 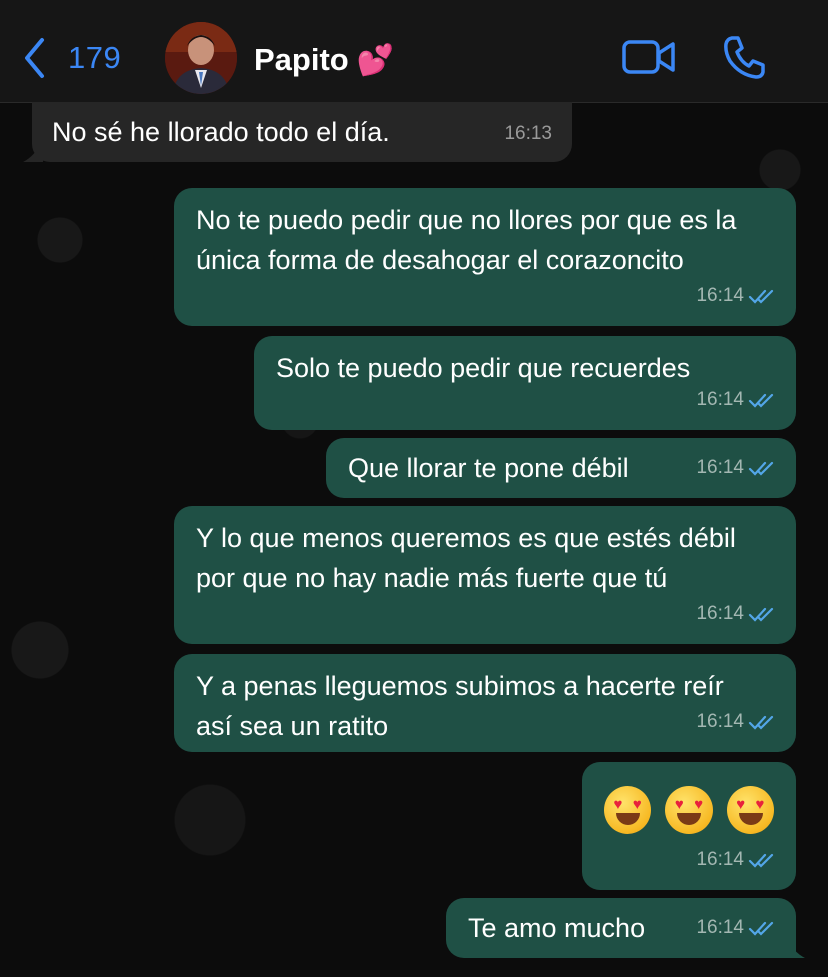 What do you see at coordinates (525, 383) in the screenshot?
I see `message-outgoing: Solo te puedo pedir que recuerdes 16:14` at bounding box center [525, 383].